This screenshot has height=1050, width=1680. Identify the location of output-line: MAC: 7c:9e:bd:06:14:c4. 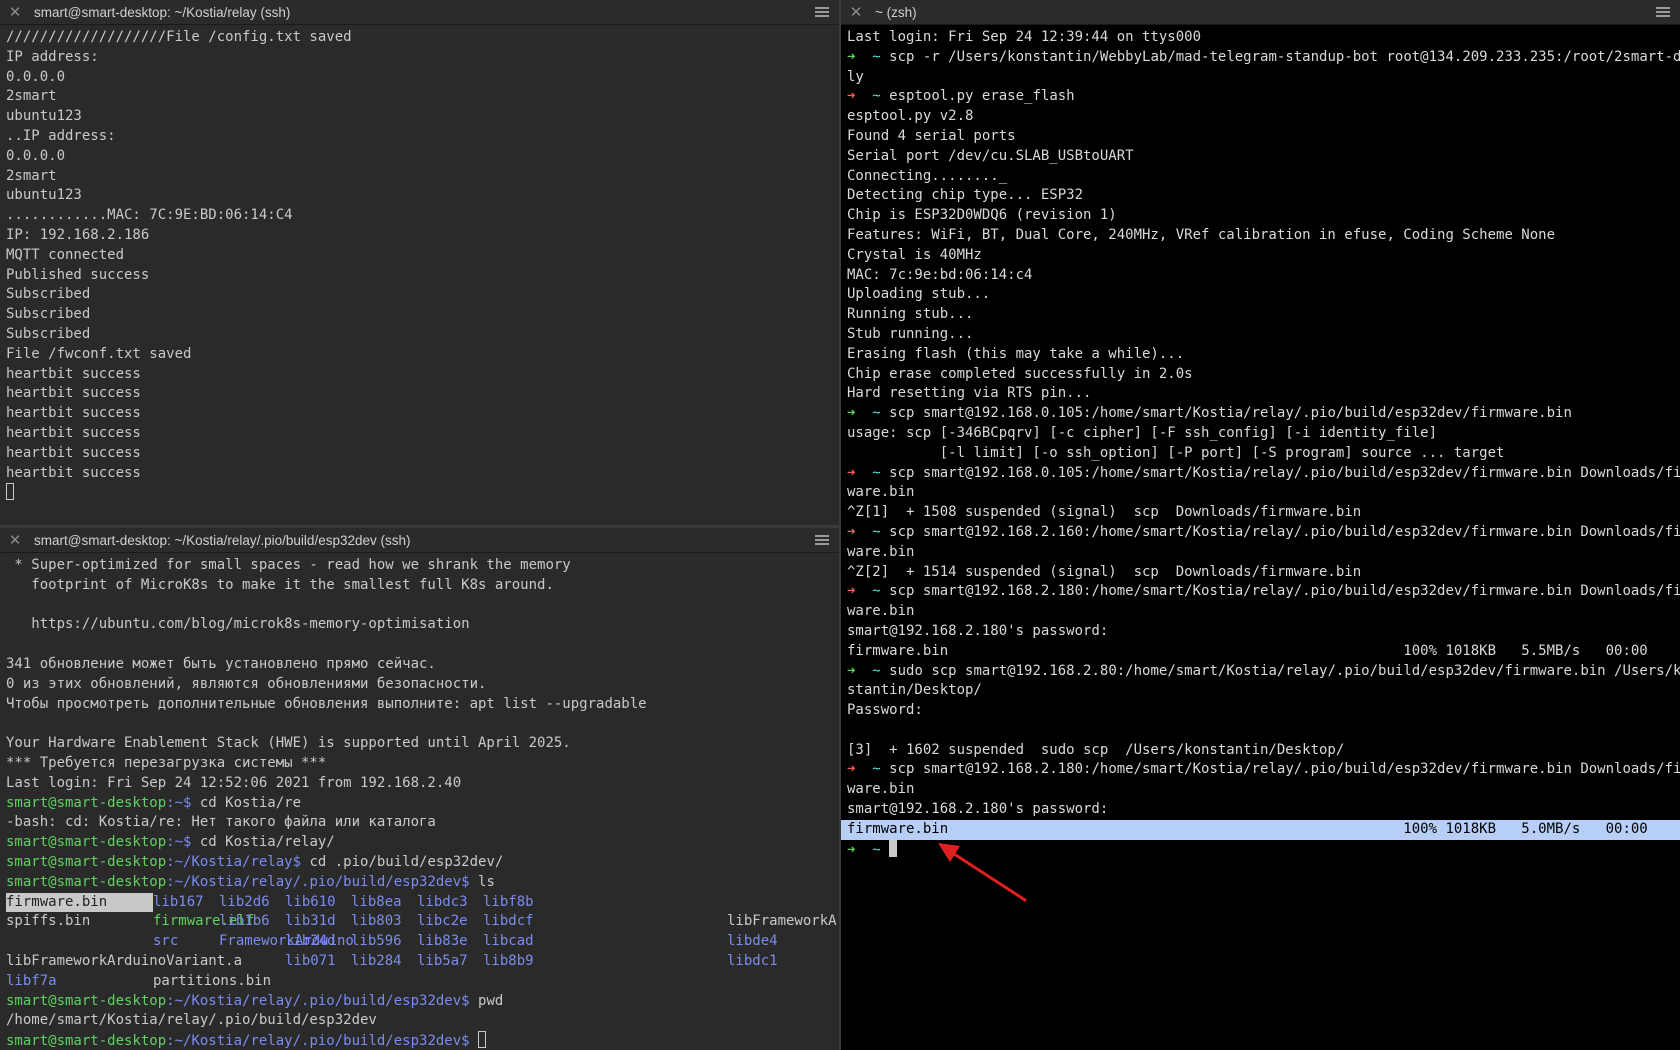
(940, 274).